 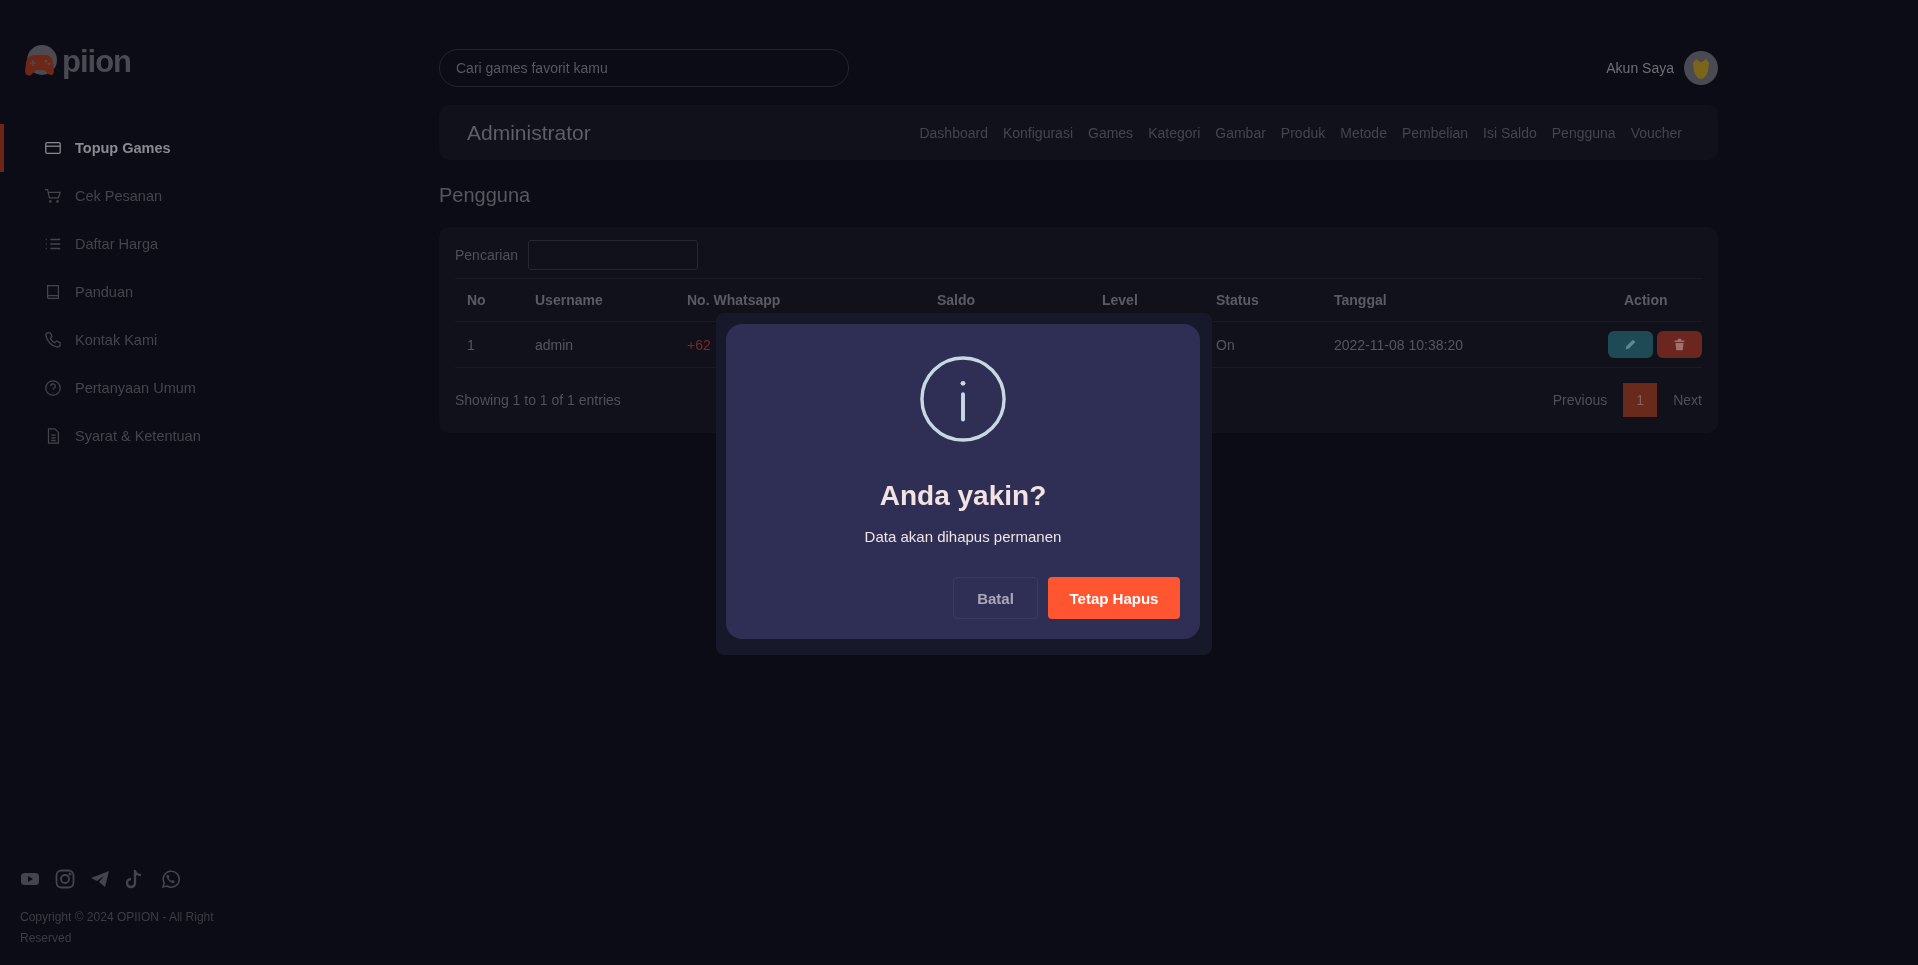 I want to click on table-cell: +62, so click(x=699, y=344).